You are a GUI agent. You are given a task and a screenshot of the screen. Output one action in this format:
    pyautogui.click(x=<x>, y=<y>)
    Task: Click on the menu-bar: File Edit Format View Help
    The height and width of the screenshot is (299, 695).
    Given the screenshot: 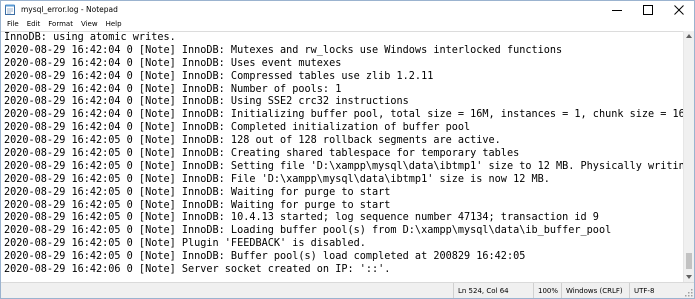 What is the action you would take?
    pyautogui.click(x=347, y=24)
    